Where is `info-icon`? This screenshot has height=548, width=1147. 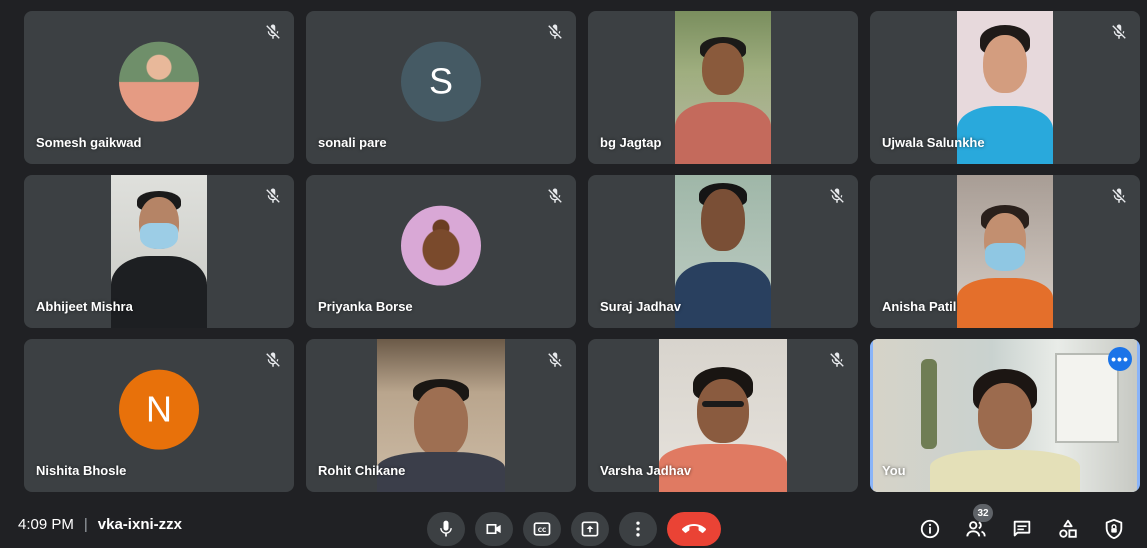 info-icon is located at coordinates (930, 529).